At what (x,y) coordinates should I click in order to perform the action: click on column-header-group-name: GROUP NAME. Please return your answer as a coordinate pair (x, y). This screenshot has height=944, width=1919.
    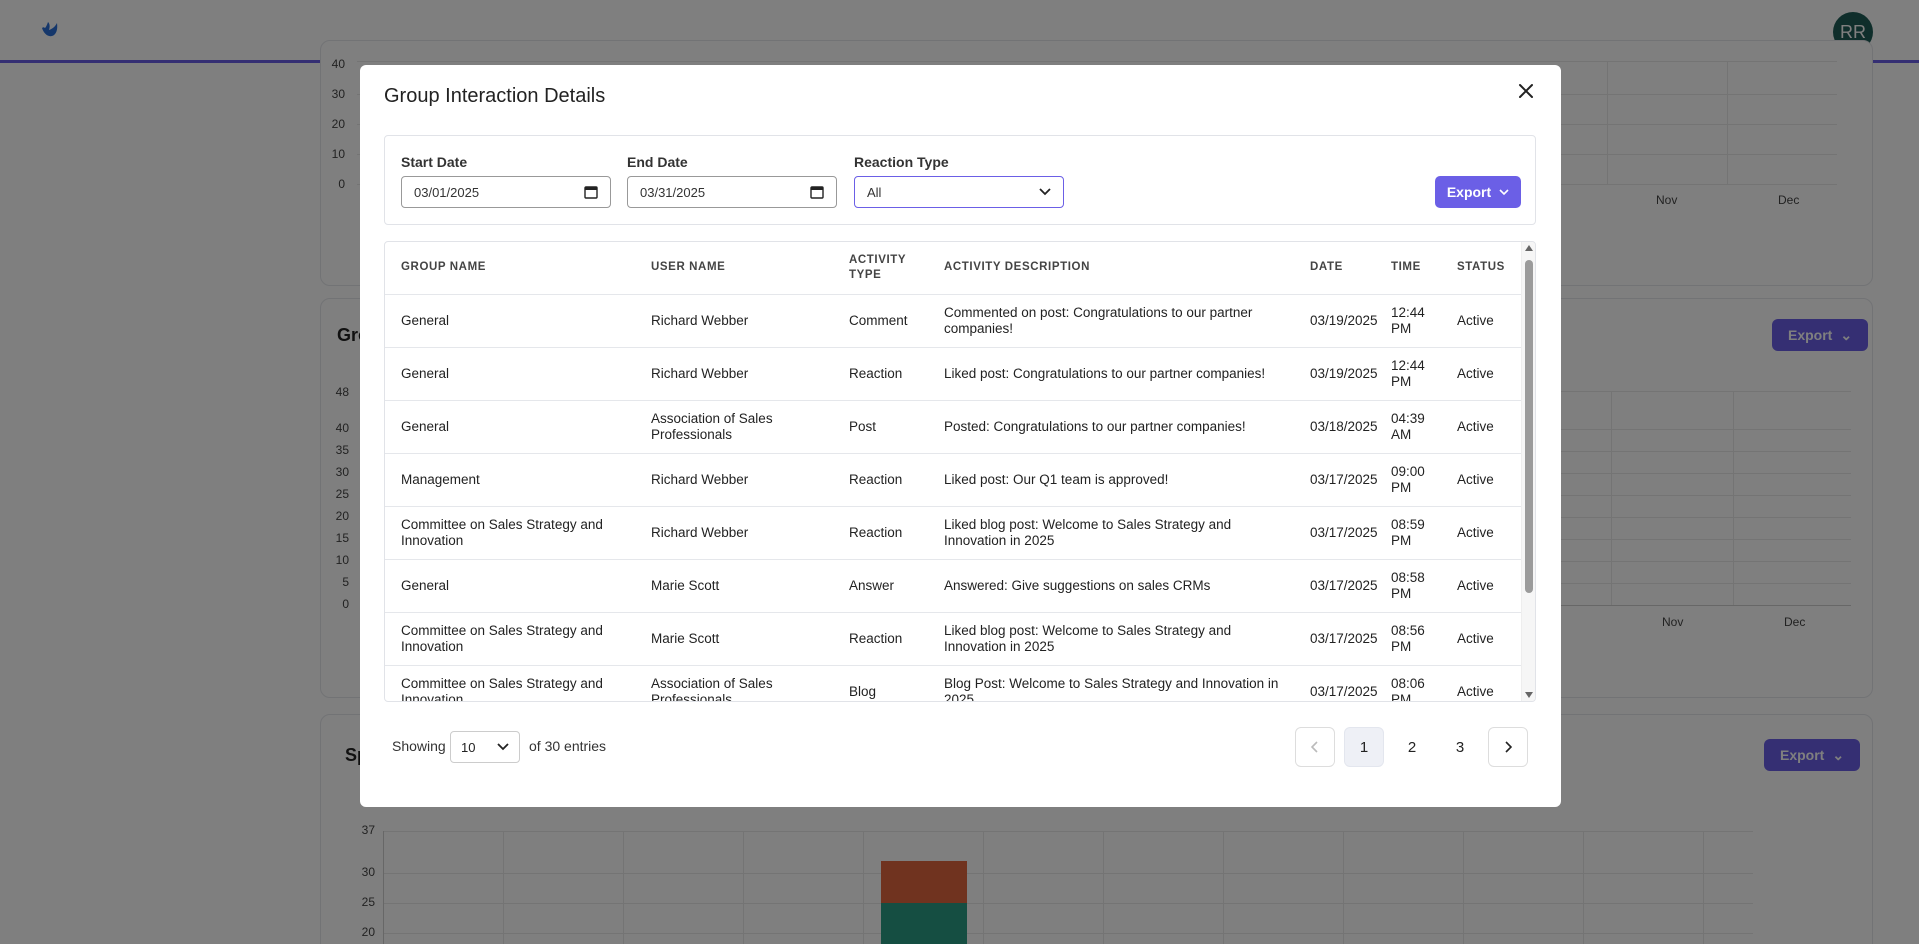
    Looking at the image, I should click on (512, 268).